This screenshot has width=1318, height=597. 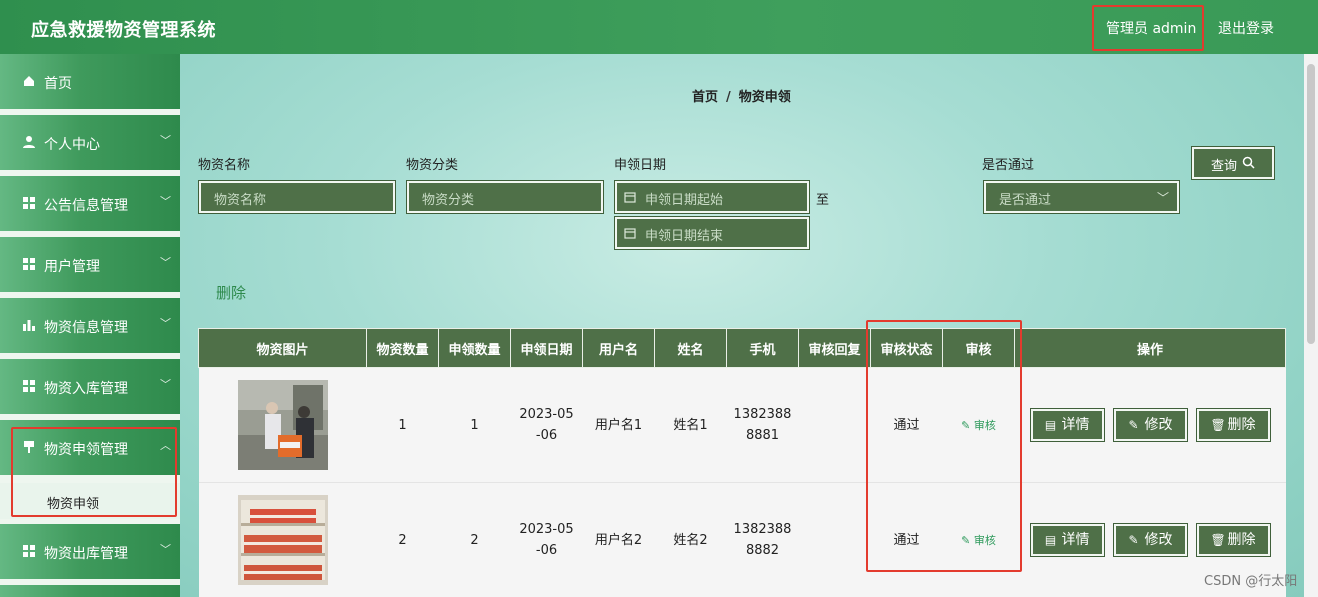 I want to click on logout-link: 退出登录, so click(x=1246, y=28).